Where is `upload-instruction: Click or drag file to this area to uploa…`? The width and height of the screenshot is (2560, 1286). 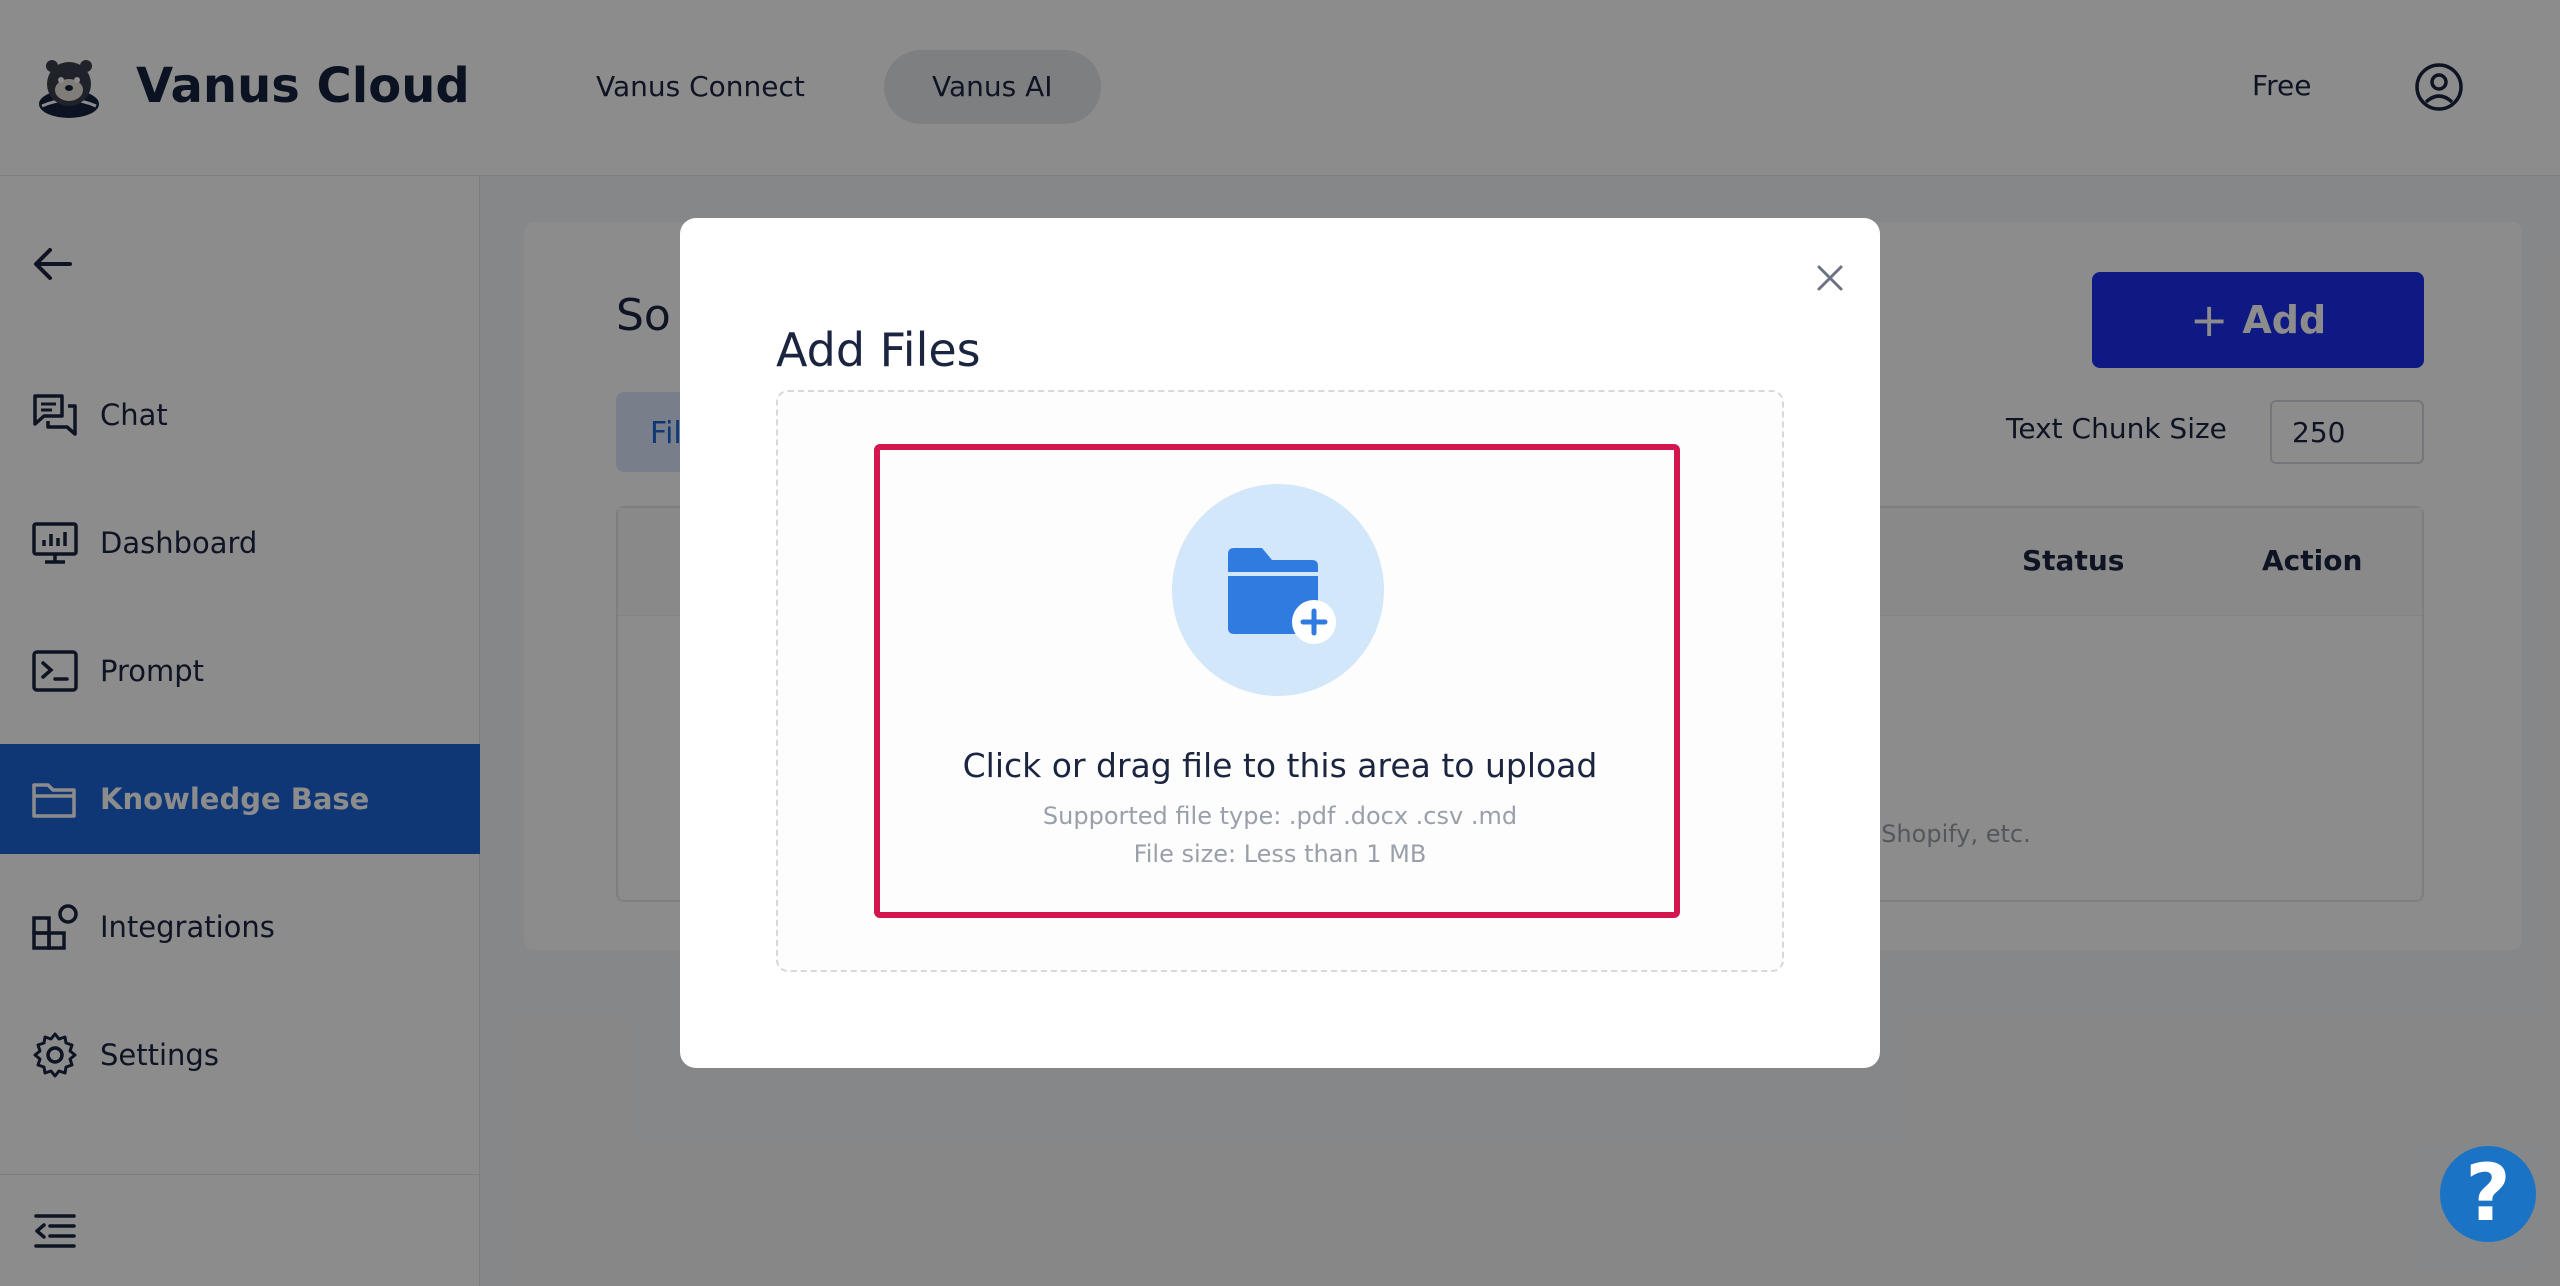
upload-instruction: Click or drag file to this area to uploa… is located at coordinates (1280, 765).